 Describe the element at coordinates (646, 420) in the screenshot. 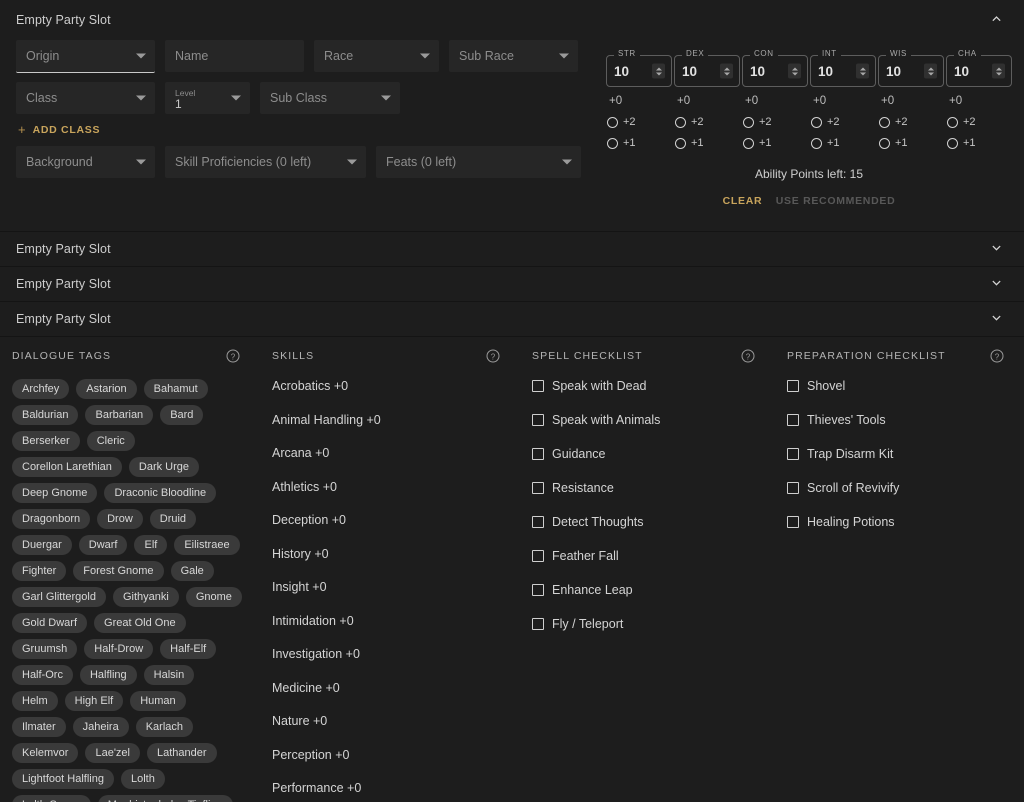

I see `spell-checklist-item: Speak with Animals` at that location.